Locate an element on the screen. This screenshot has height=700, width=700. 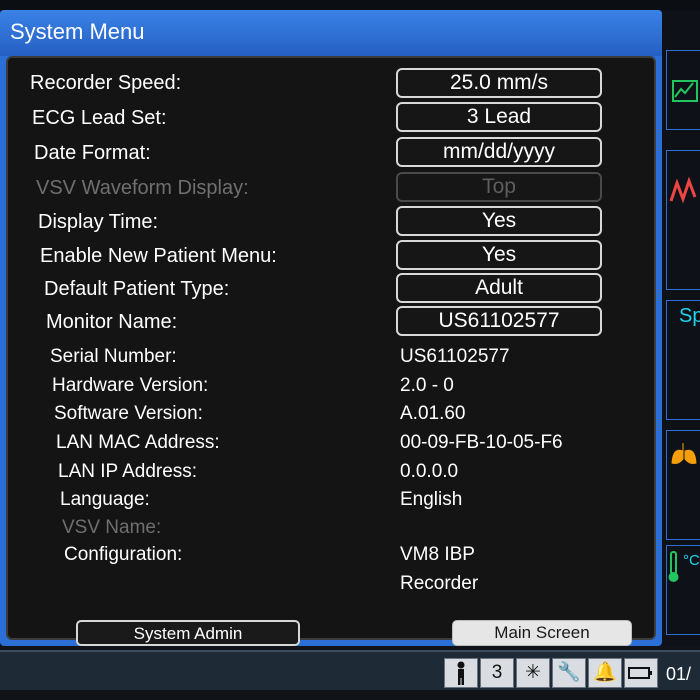
wrench-icon: 🔧 is located at coordinates (569, 673).